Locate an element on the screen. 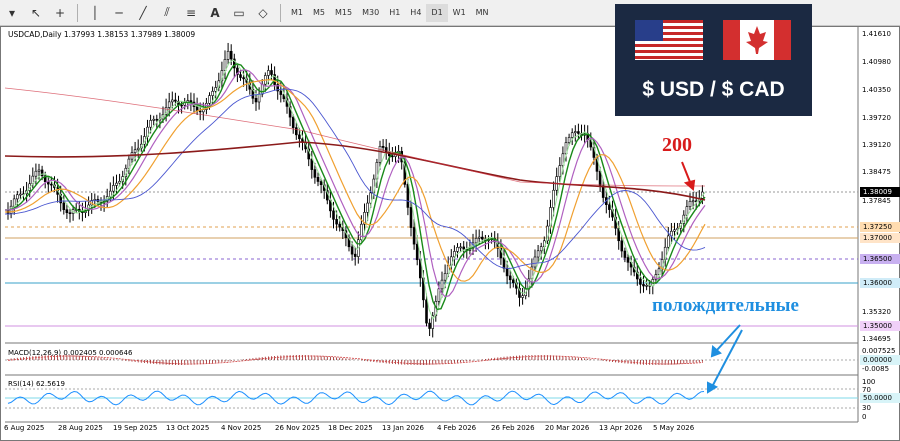 The width and height of the screenshot is (900, 441). macd-axis-label: -0.0085 is located at coordinates (876, 369).